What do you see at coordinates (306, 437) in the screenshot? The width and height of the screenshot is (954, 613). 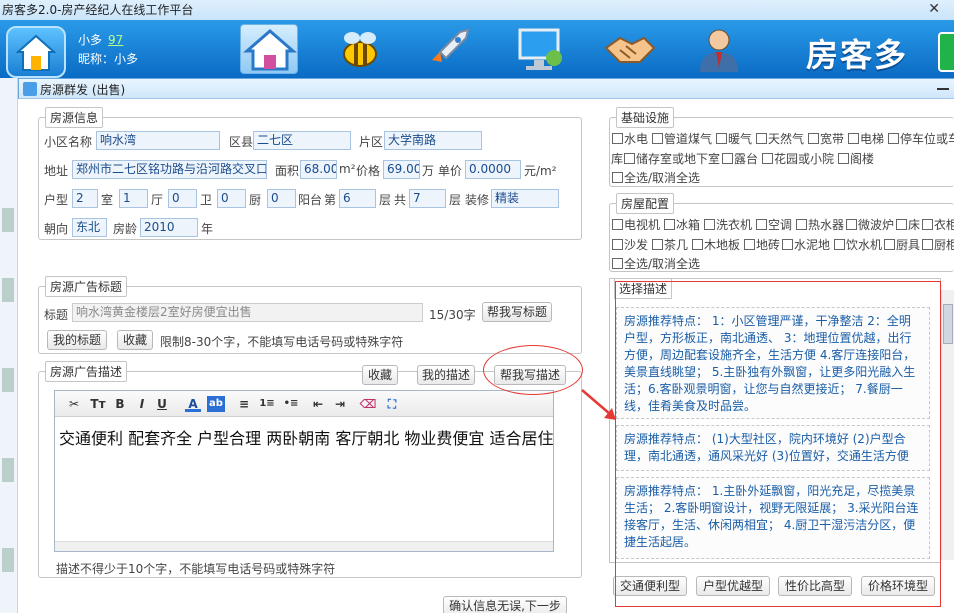 I see `editor-content: 交通便利 配套齐全 户型合理 两卧朝南 客厅朝北 物业费便宜 适合居住` at bounding box center [306, 437].